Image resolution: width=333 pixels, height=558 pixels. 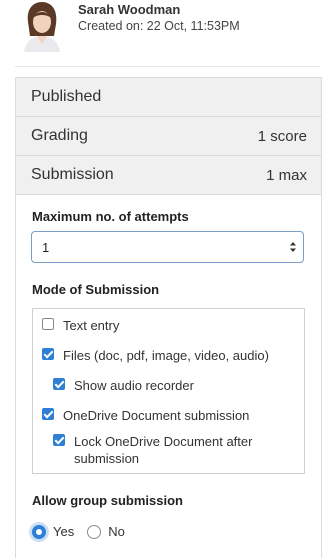 I want to click on avatar-image, so click(x=42, y=26).